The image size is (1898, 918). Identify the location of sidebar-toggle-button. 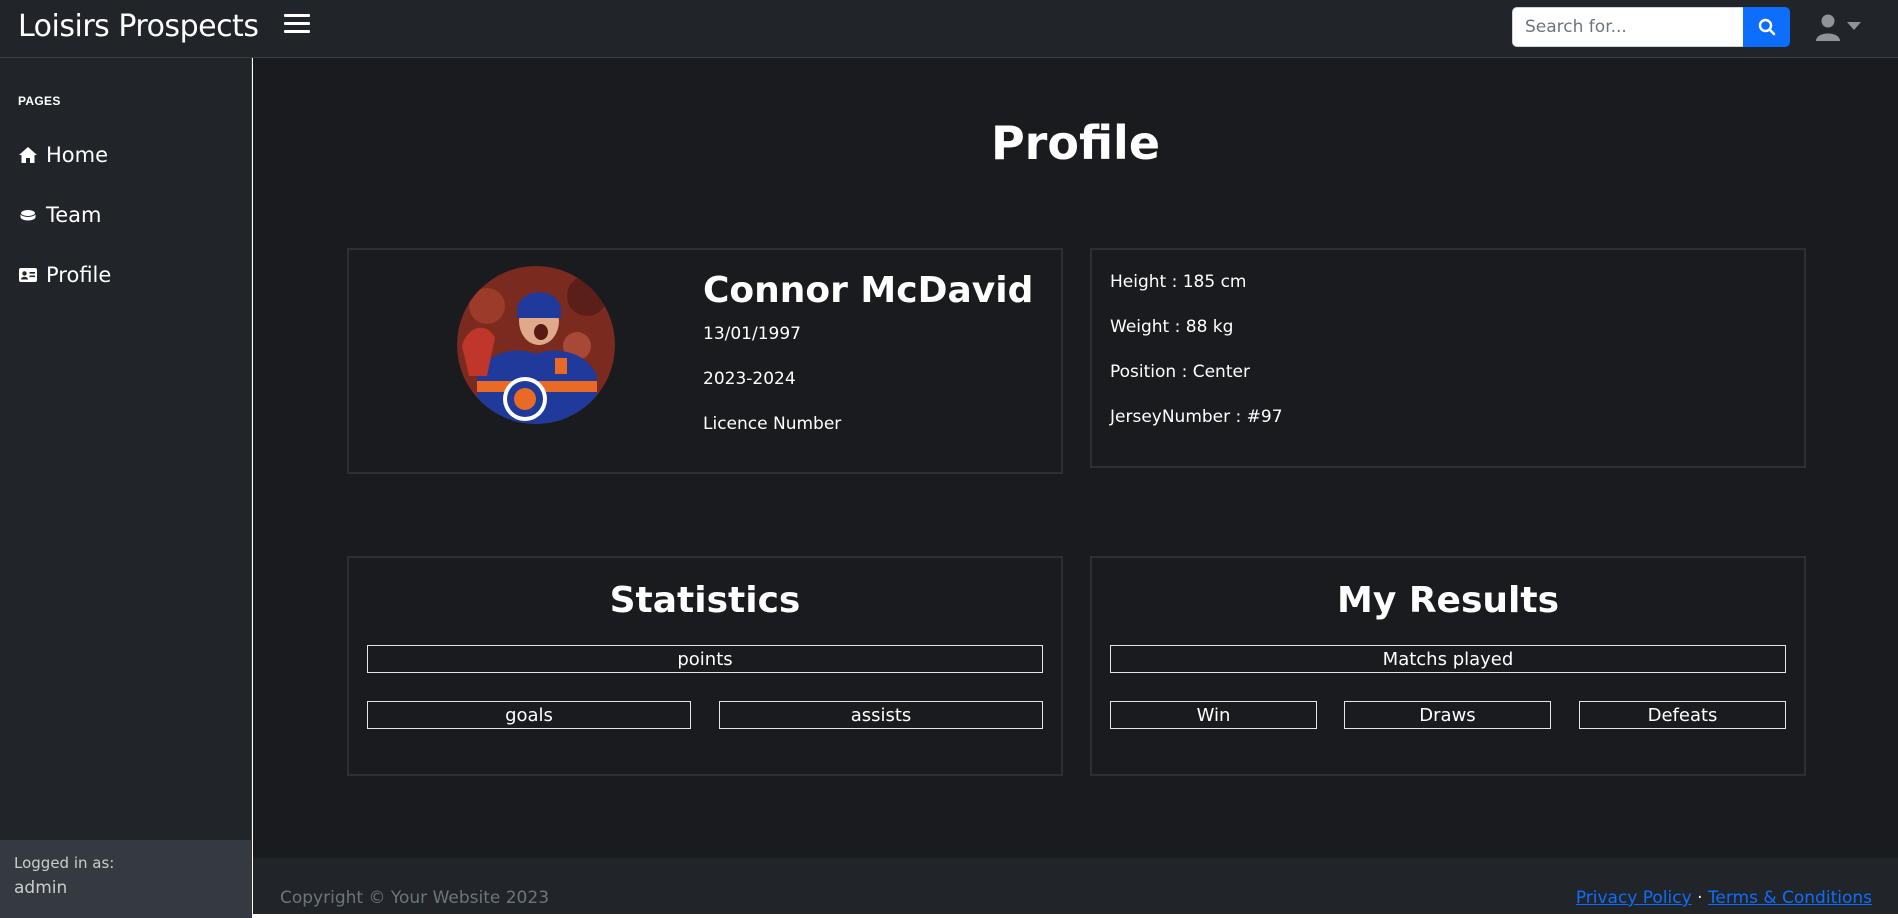
(297, 26).